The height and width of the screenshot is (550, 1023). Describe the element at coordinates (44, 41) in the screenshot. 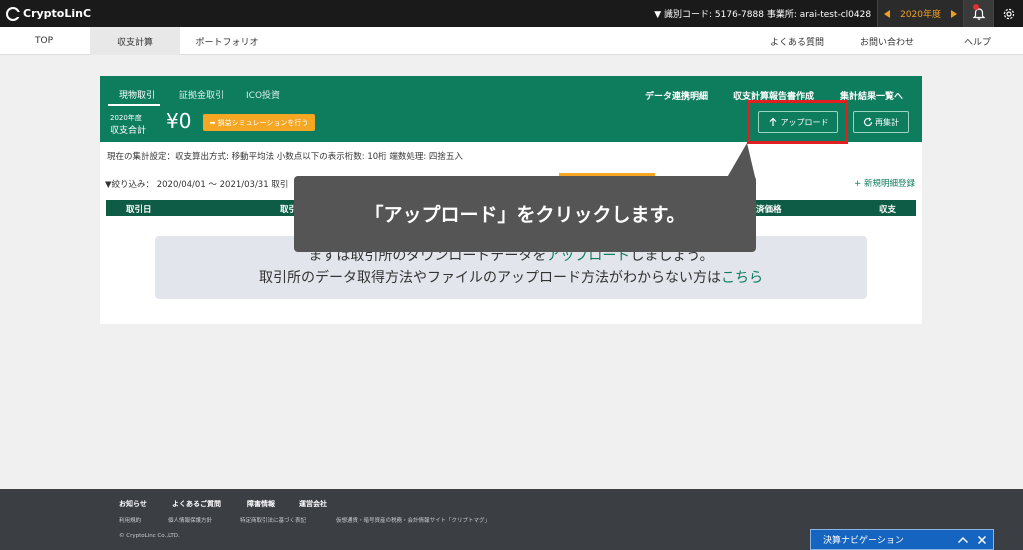

I see `nav-top: TOP` at that location.